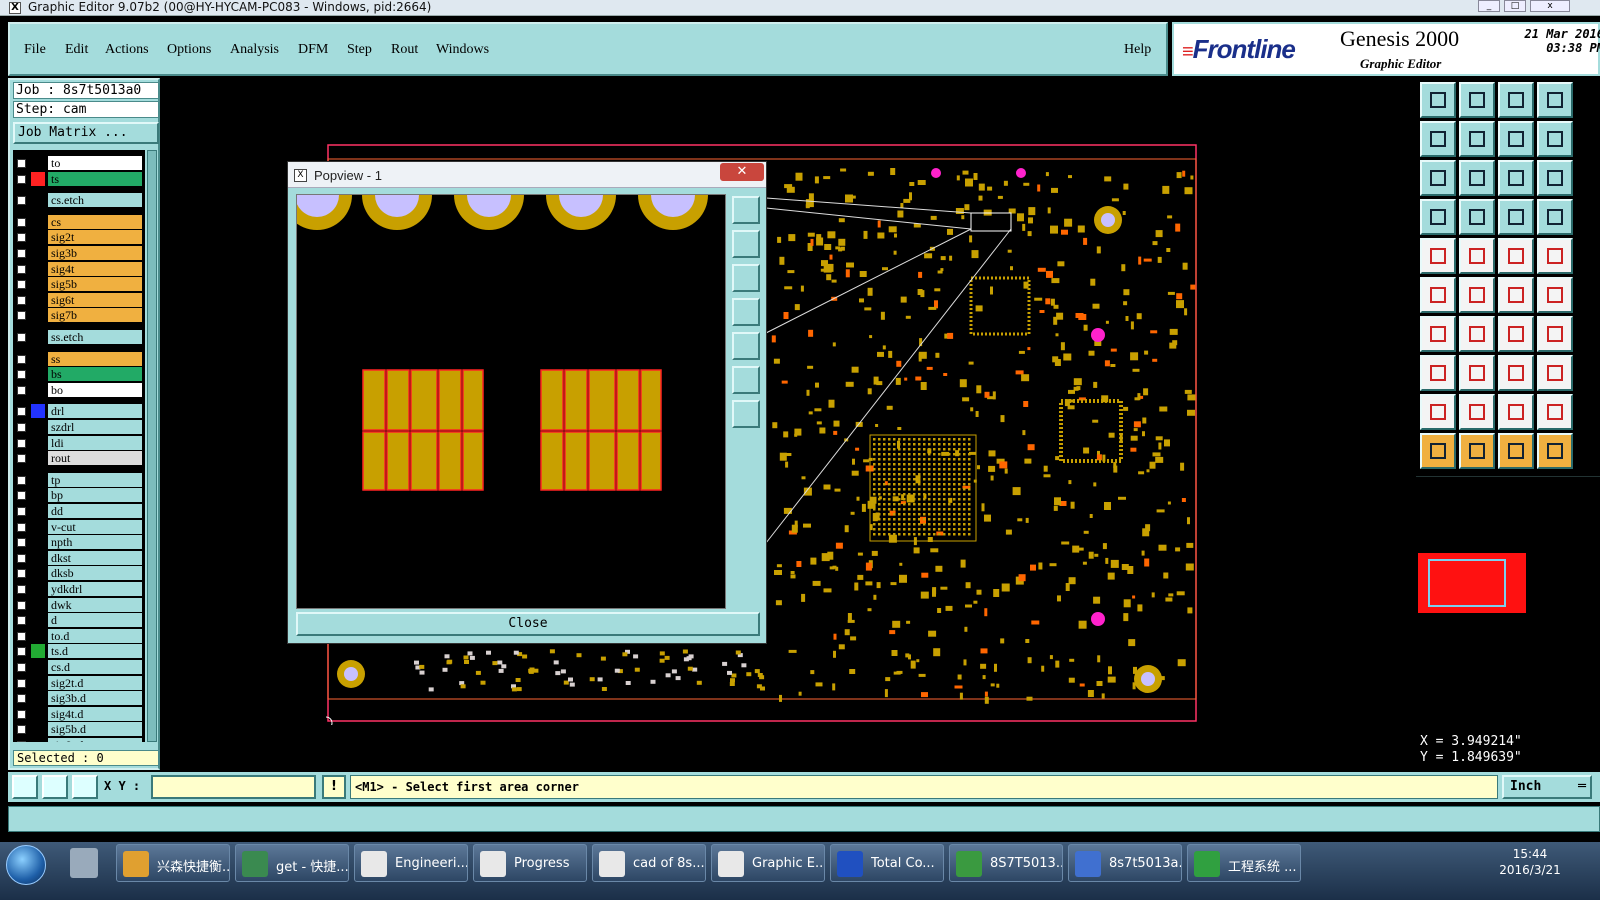 The image size is (1600, 900). I want to click on fit-tool-icon, so click(1438, 178).